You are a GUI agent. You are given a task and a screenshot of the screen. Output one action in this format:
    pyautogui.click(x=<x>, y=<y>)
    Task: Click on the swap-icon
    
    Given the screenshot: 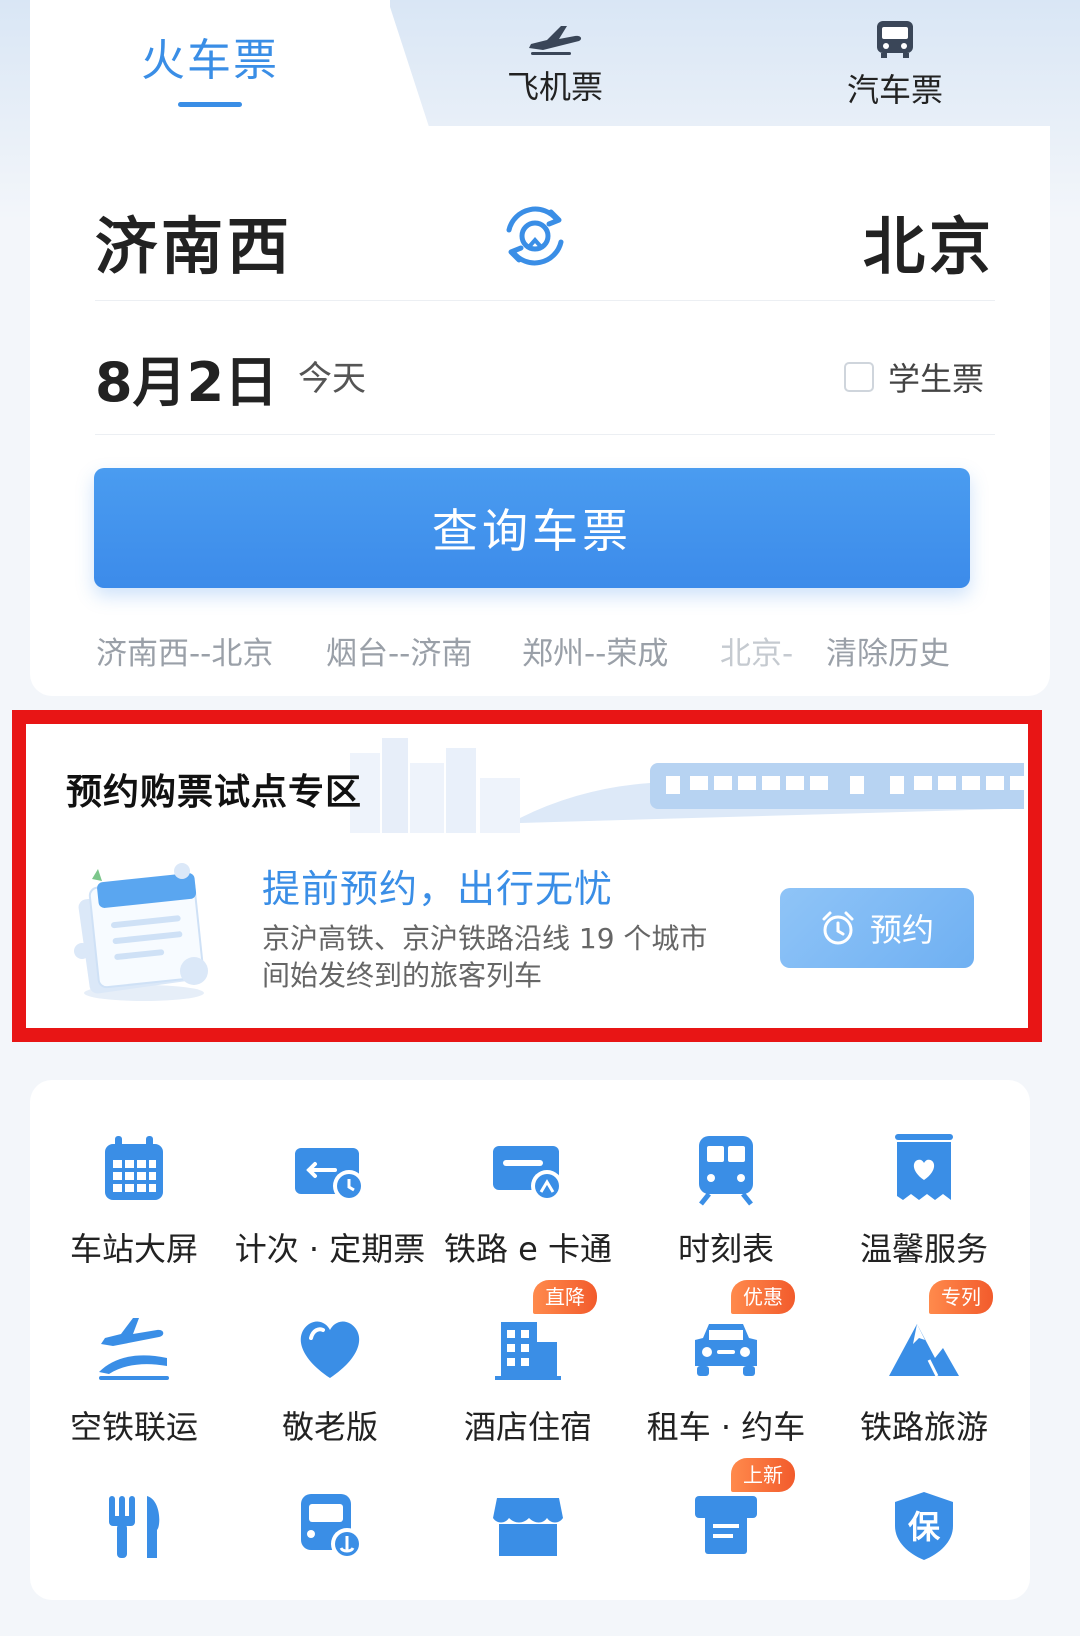 What is the action you would take?
    pyautogui.click(x=535, y=236)
    